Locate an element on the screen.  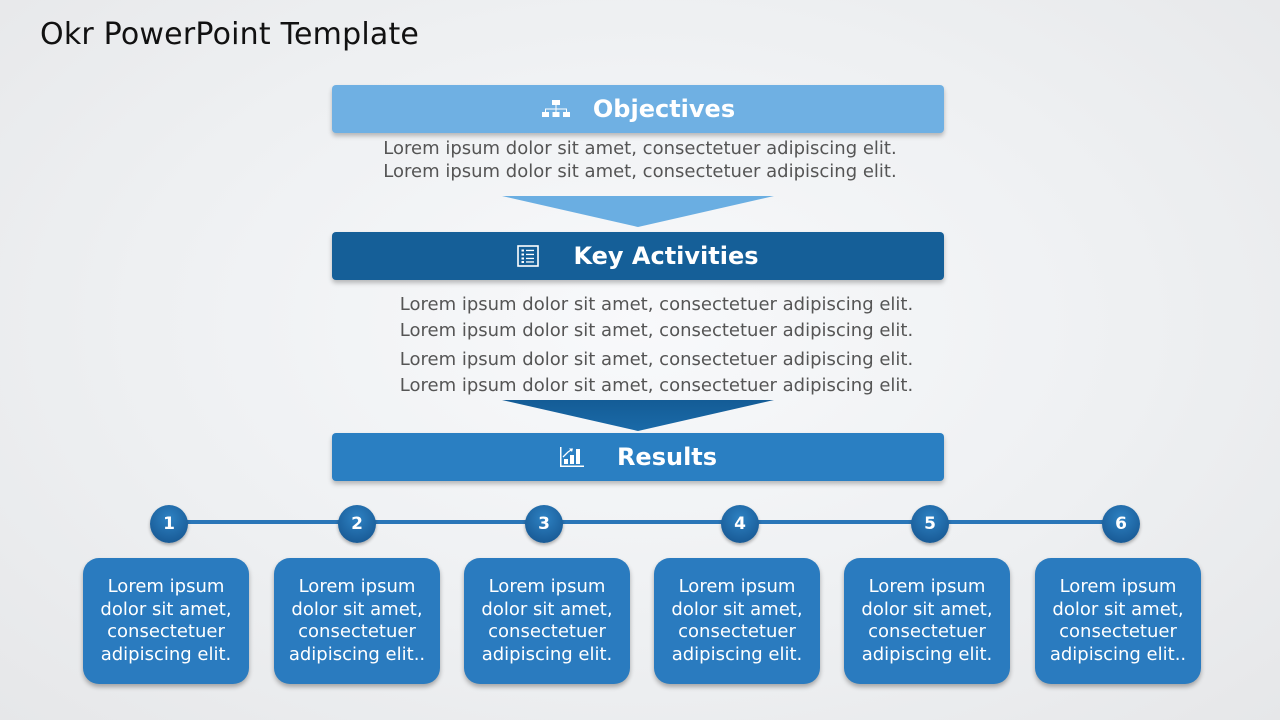
org-chart-icon is located at coordinates (556, 109).